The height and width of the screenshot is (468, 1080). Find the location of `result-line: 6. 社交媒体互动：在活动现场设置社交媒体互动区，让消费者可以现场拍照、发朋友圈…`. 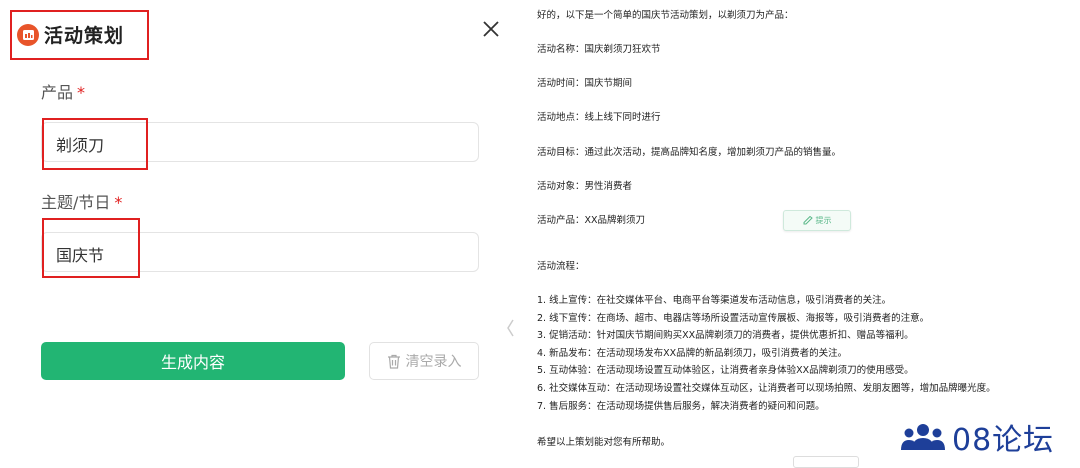

result-line: 6. 社交媒体互动：在活动现场设置社交媒体互动区，让消费者可以现场拍照、发朋友圈… is located at coordinates (766, 388).